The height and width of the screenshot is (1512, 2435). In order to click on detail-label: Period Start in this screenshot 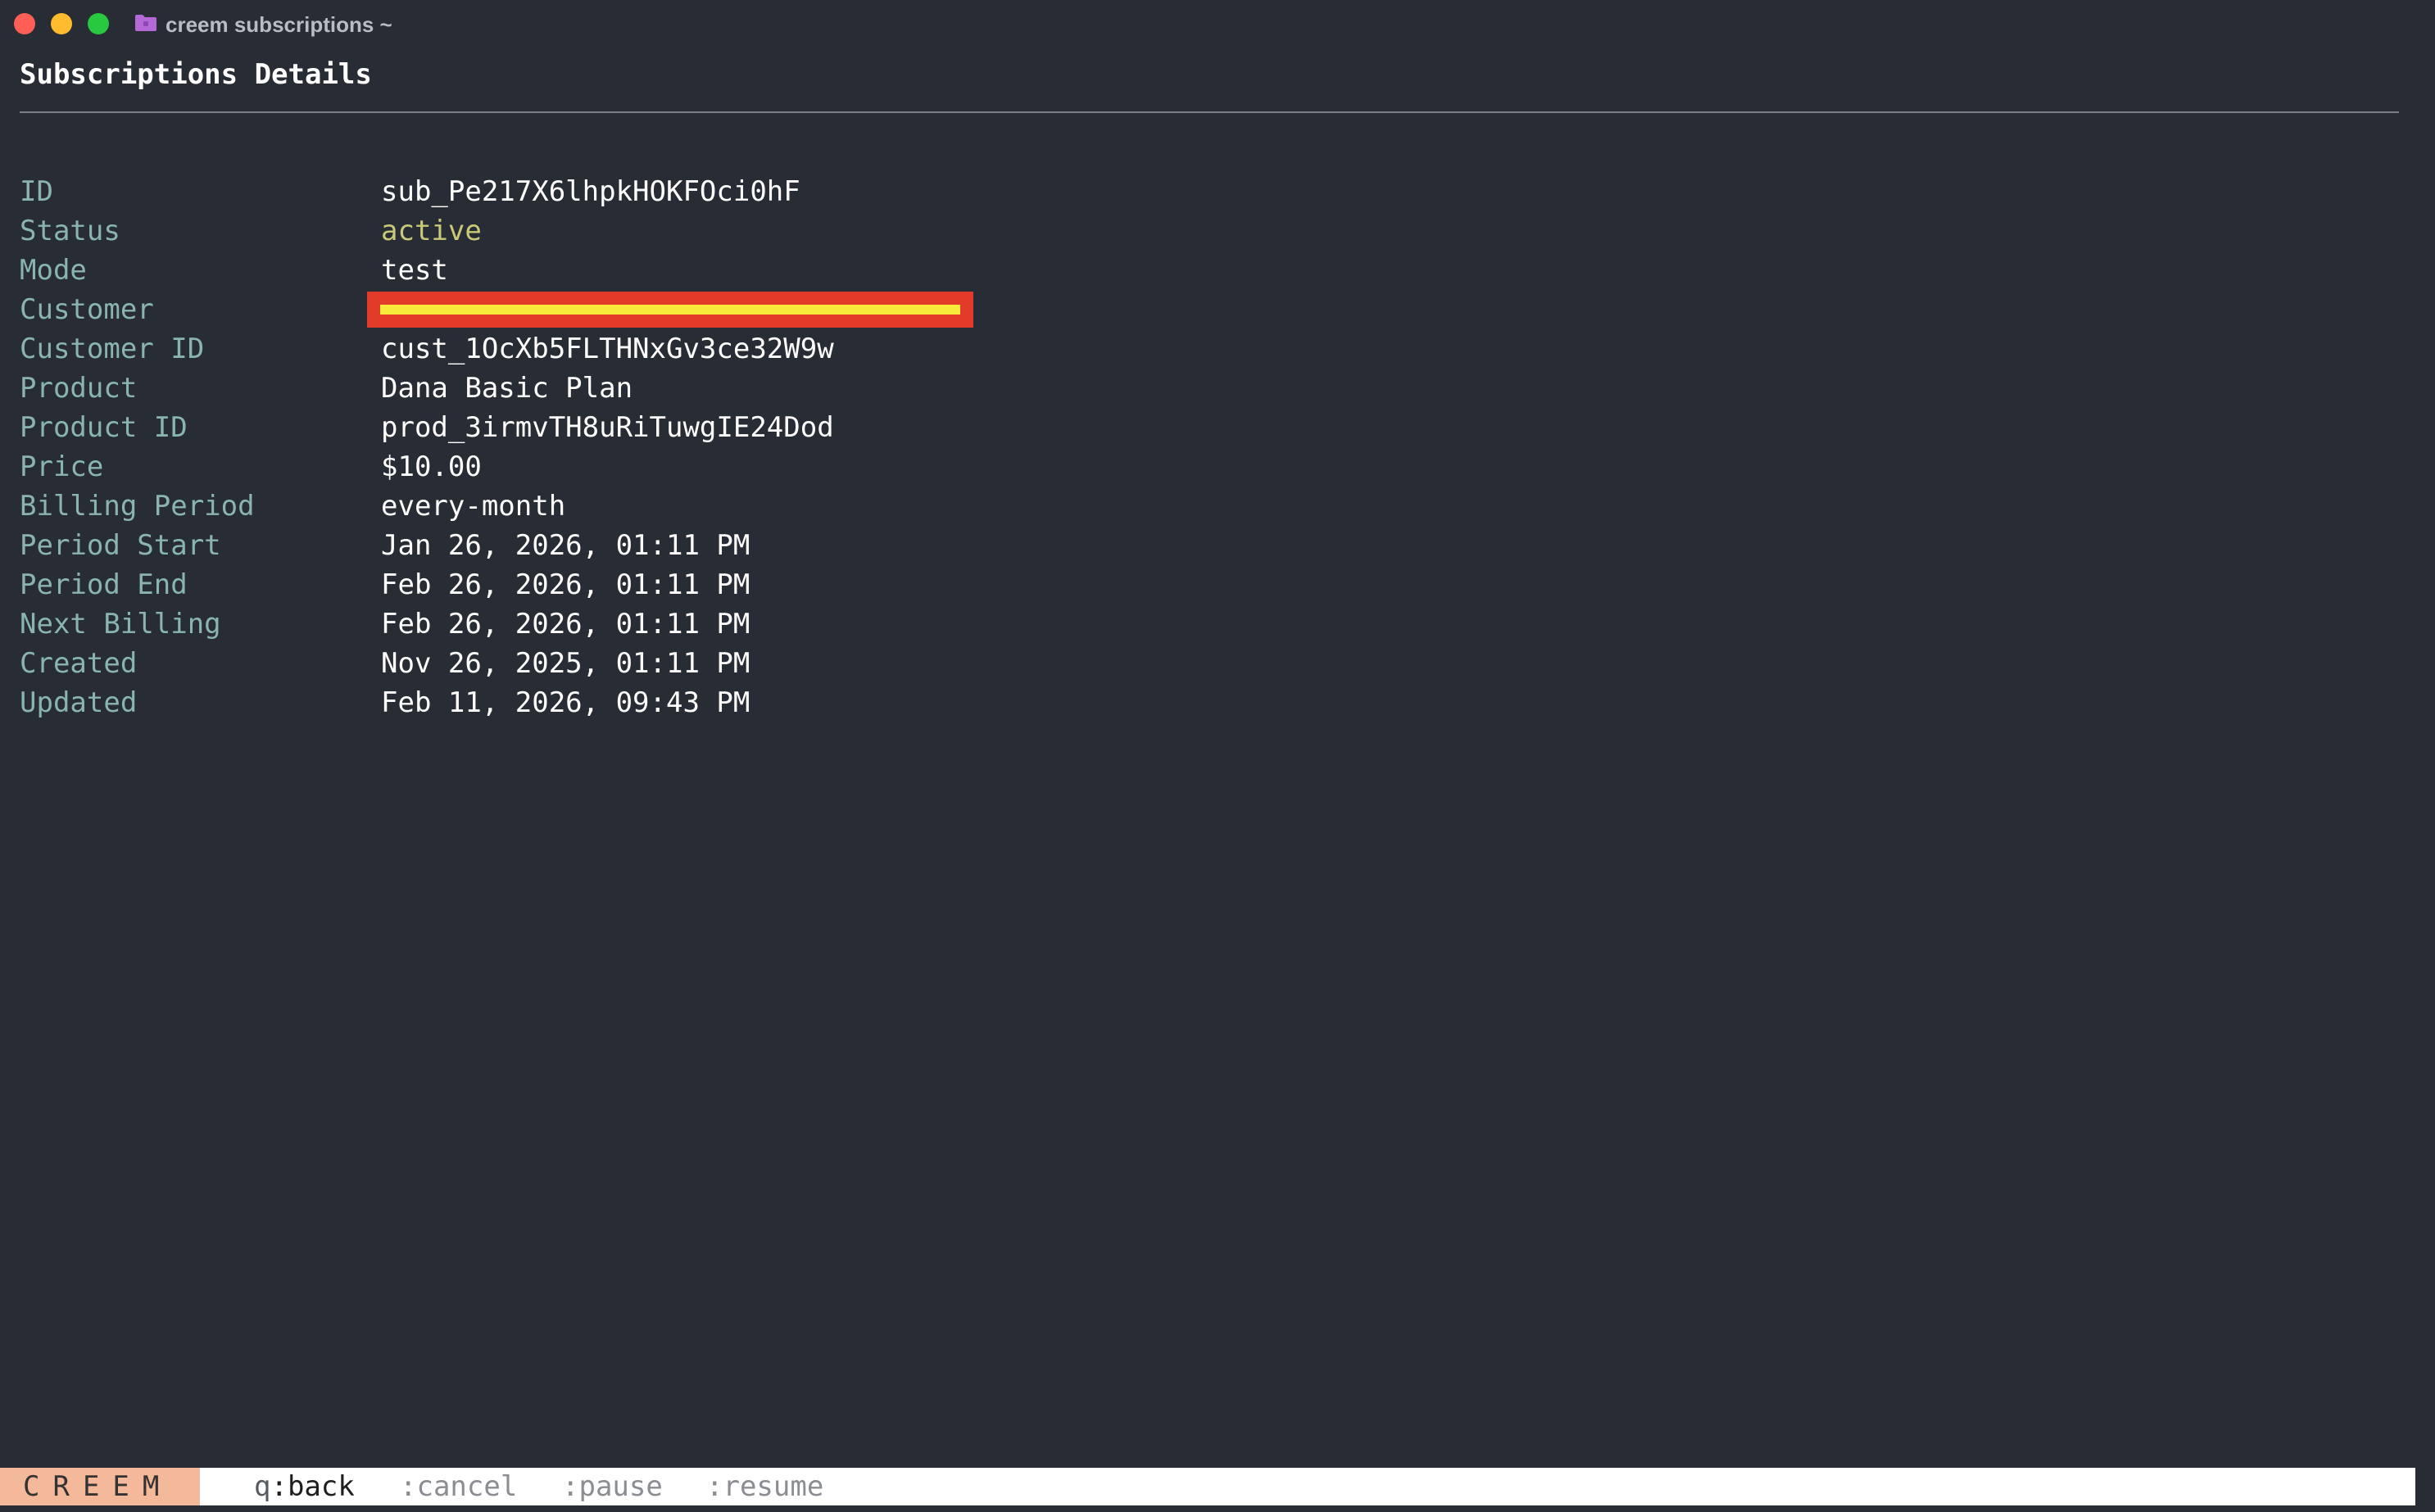, I will do `click(120, 545)`.